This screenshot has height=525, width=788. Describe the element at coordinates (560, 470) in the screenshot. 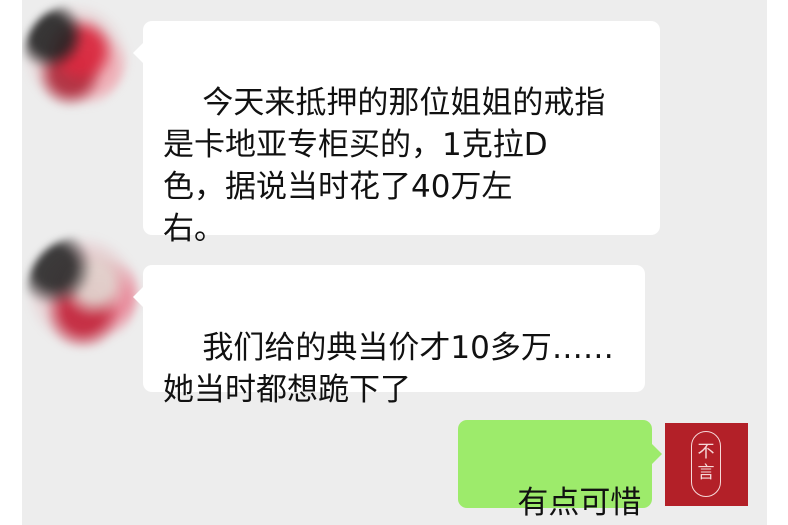

I see `outgoing-message-bubble: 有点可惜` at that location.